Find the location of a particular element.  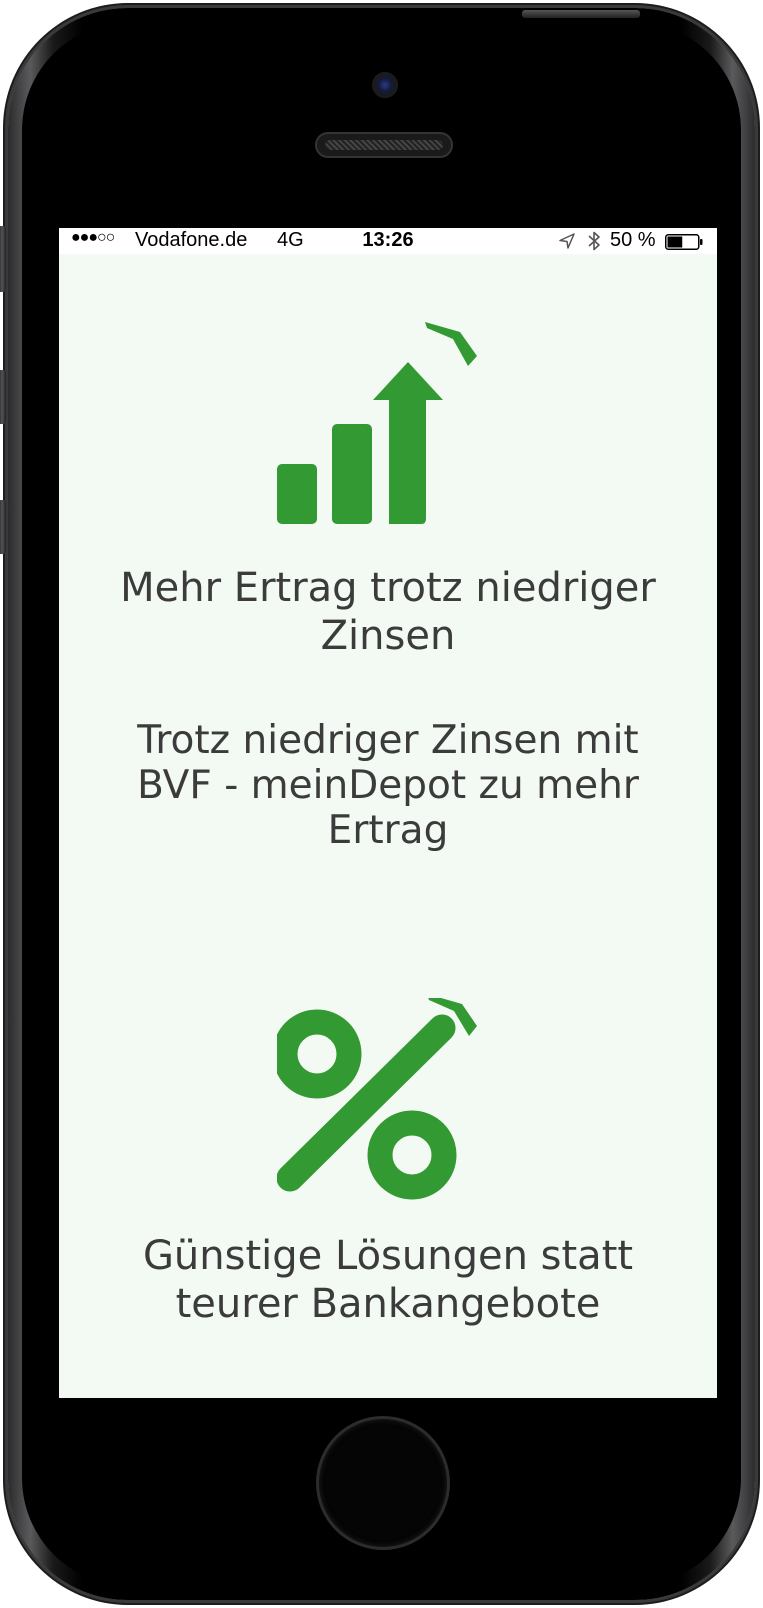

volume-down-button is located at coordinates (3, 527).